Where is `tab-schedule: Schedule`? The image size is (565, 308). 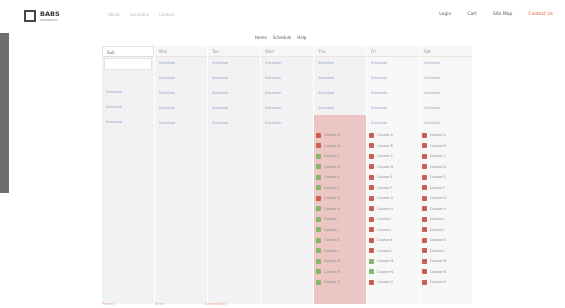
tab-schedule: Schedule is located at coordinates (282, 37).